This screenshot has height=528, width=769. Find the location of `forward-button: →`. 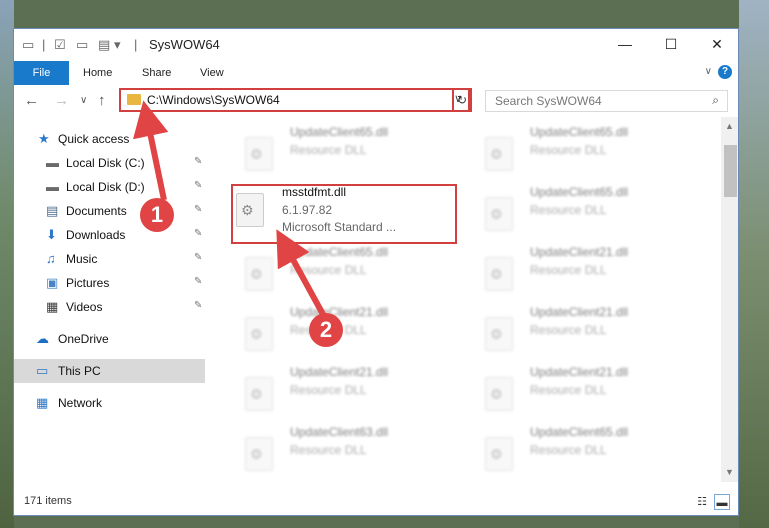

forward-button: → is located at coordinates (61, 100).